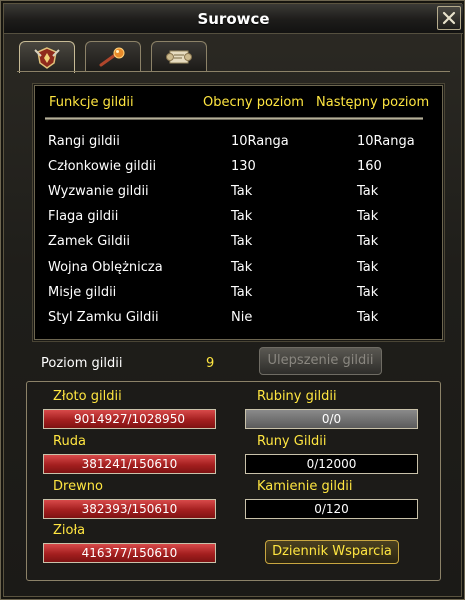 This screenshot has width=465, height=600. I want to click on table-row: Członkowie gildii 130 160, so click(238, 169).